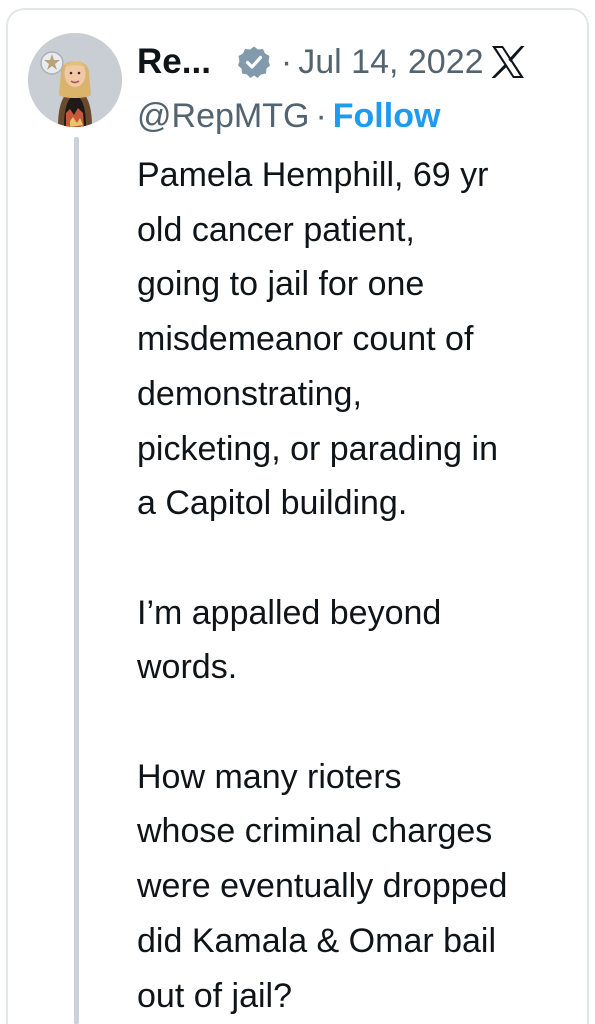 Image resolution: width=595 pixels, height=1024 pixels. I want to click on author-handle: @RepMTG, so click(223, 116).